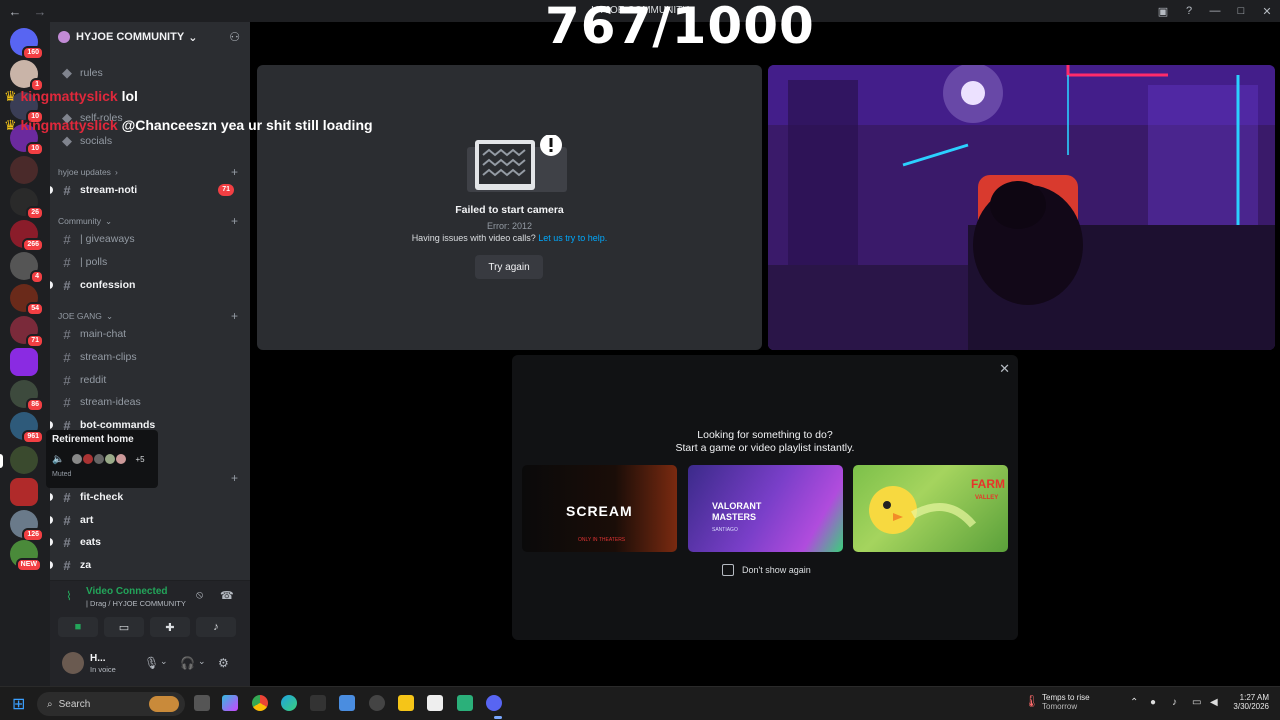 Image resolution: width=1280 pixels, height=720 pixels. Describe the element at coordinates (406, 703) in the screenshot. I see `file-explorer-icon` at that location.